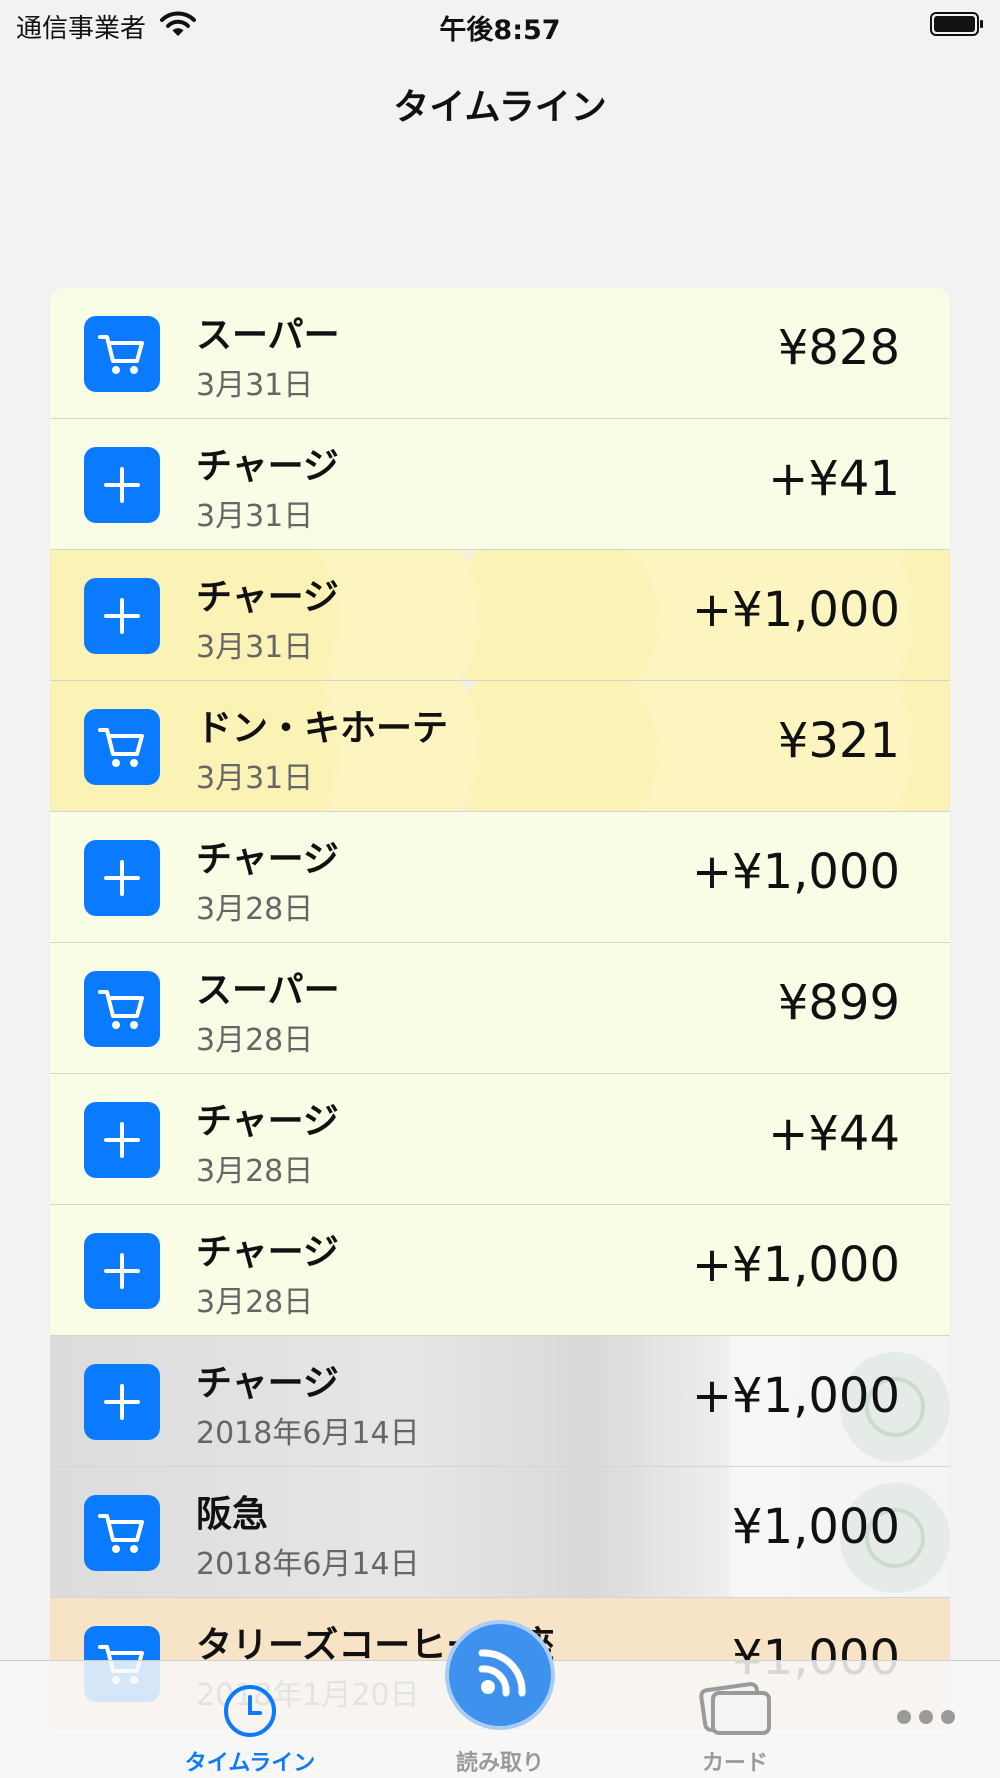  I want to click on transaction-row: 阪急 2018年6月14日 ¥1,000, so click(500, 1532).